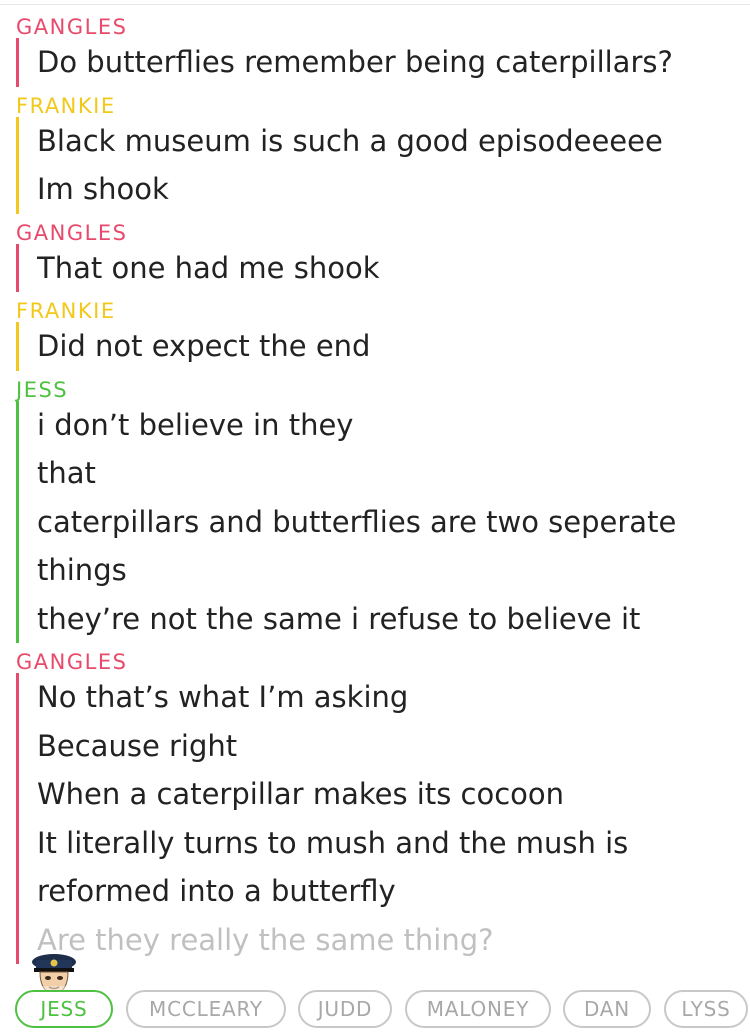  Describe the element at coordinates (706, 1009) in the screenshot. I see `friend-chip-lyss: LYSS` at that location.